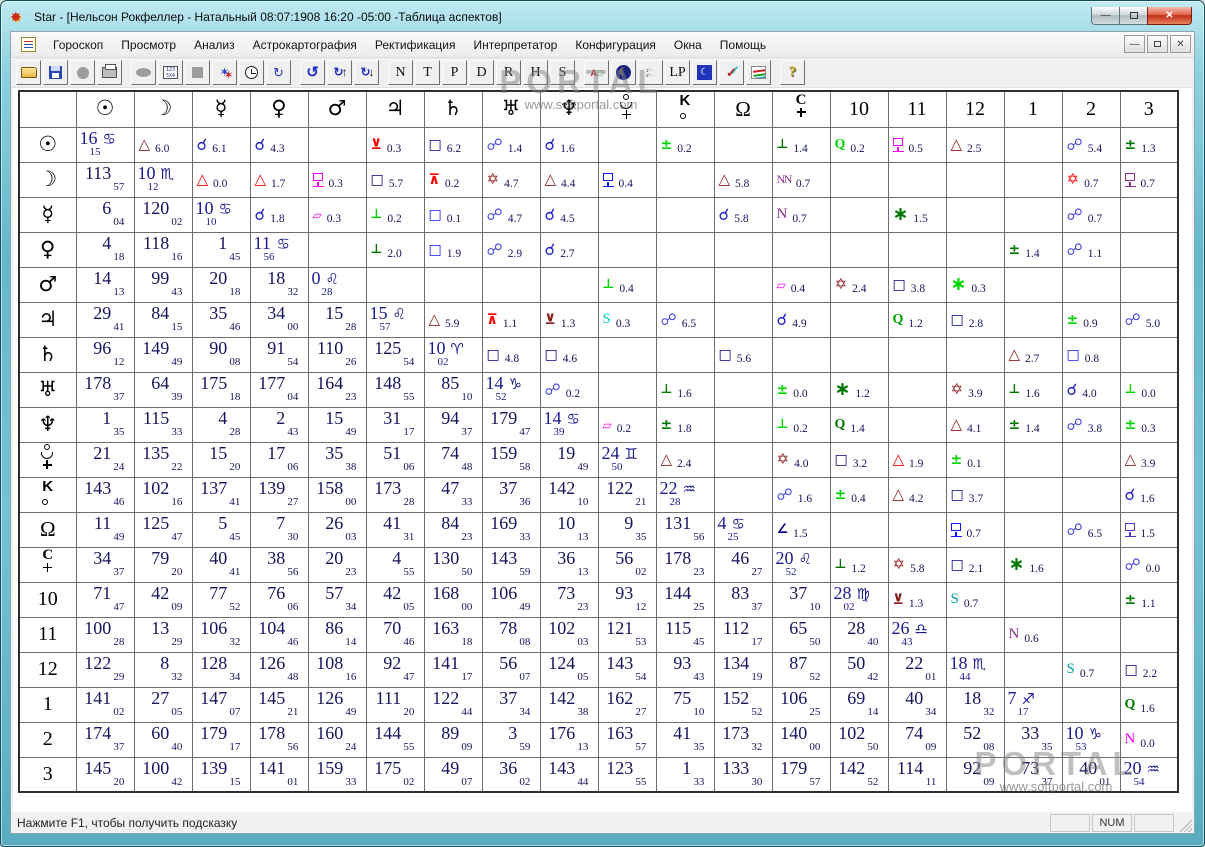  I want to click on aspect-pluto-house-11: △ 1.9, so click(917, 459).